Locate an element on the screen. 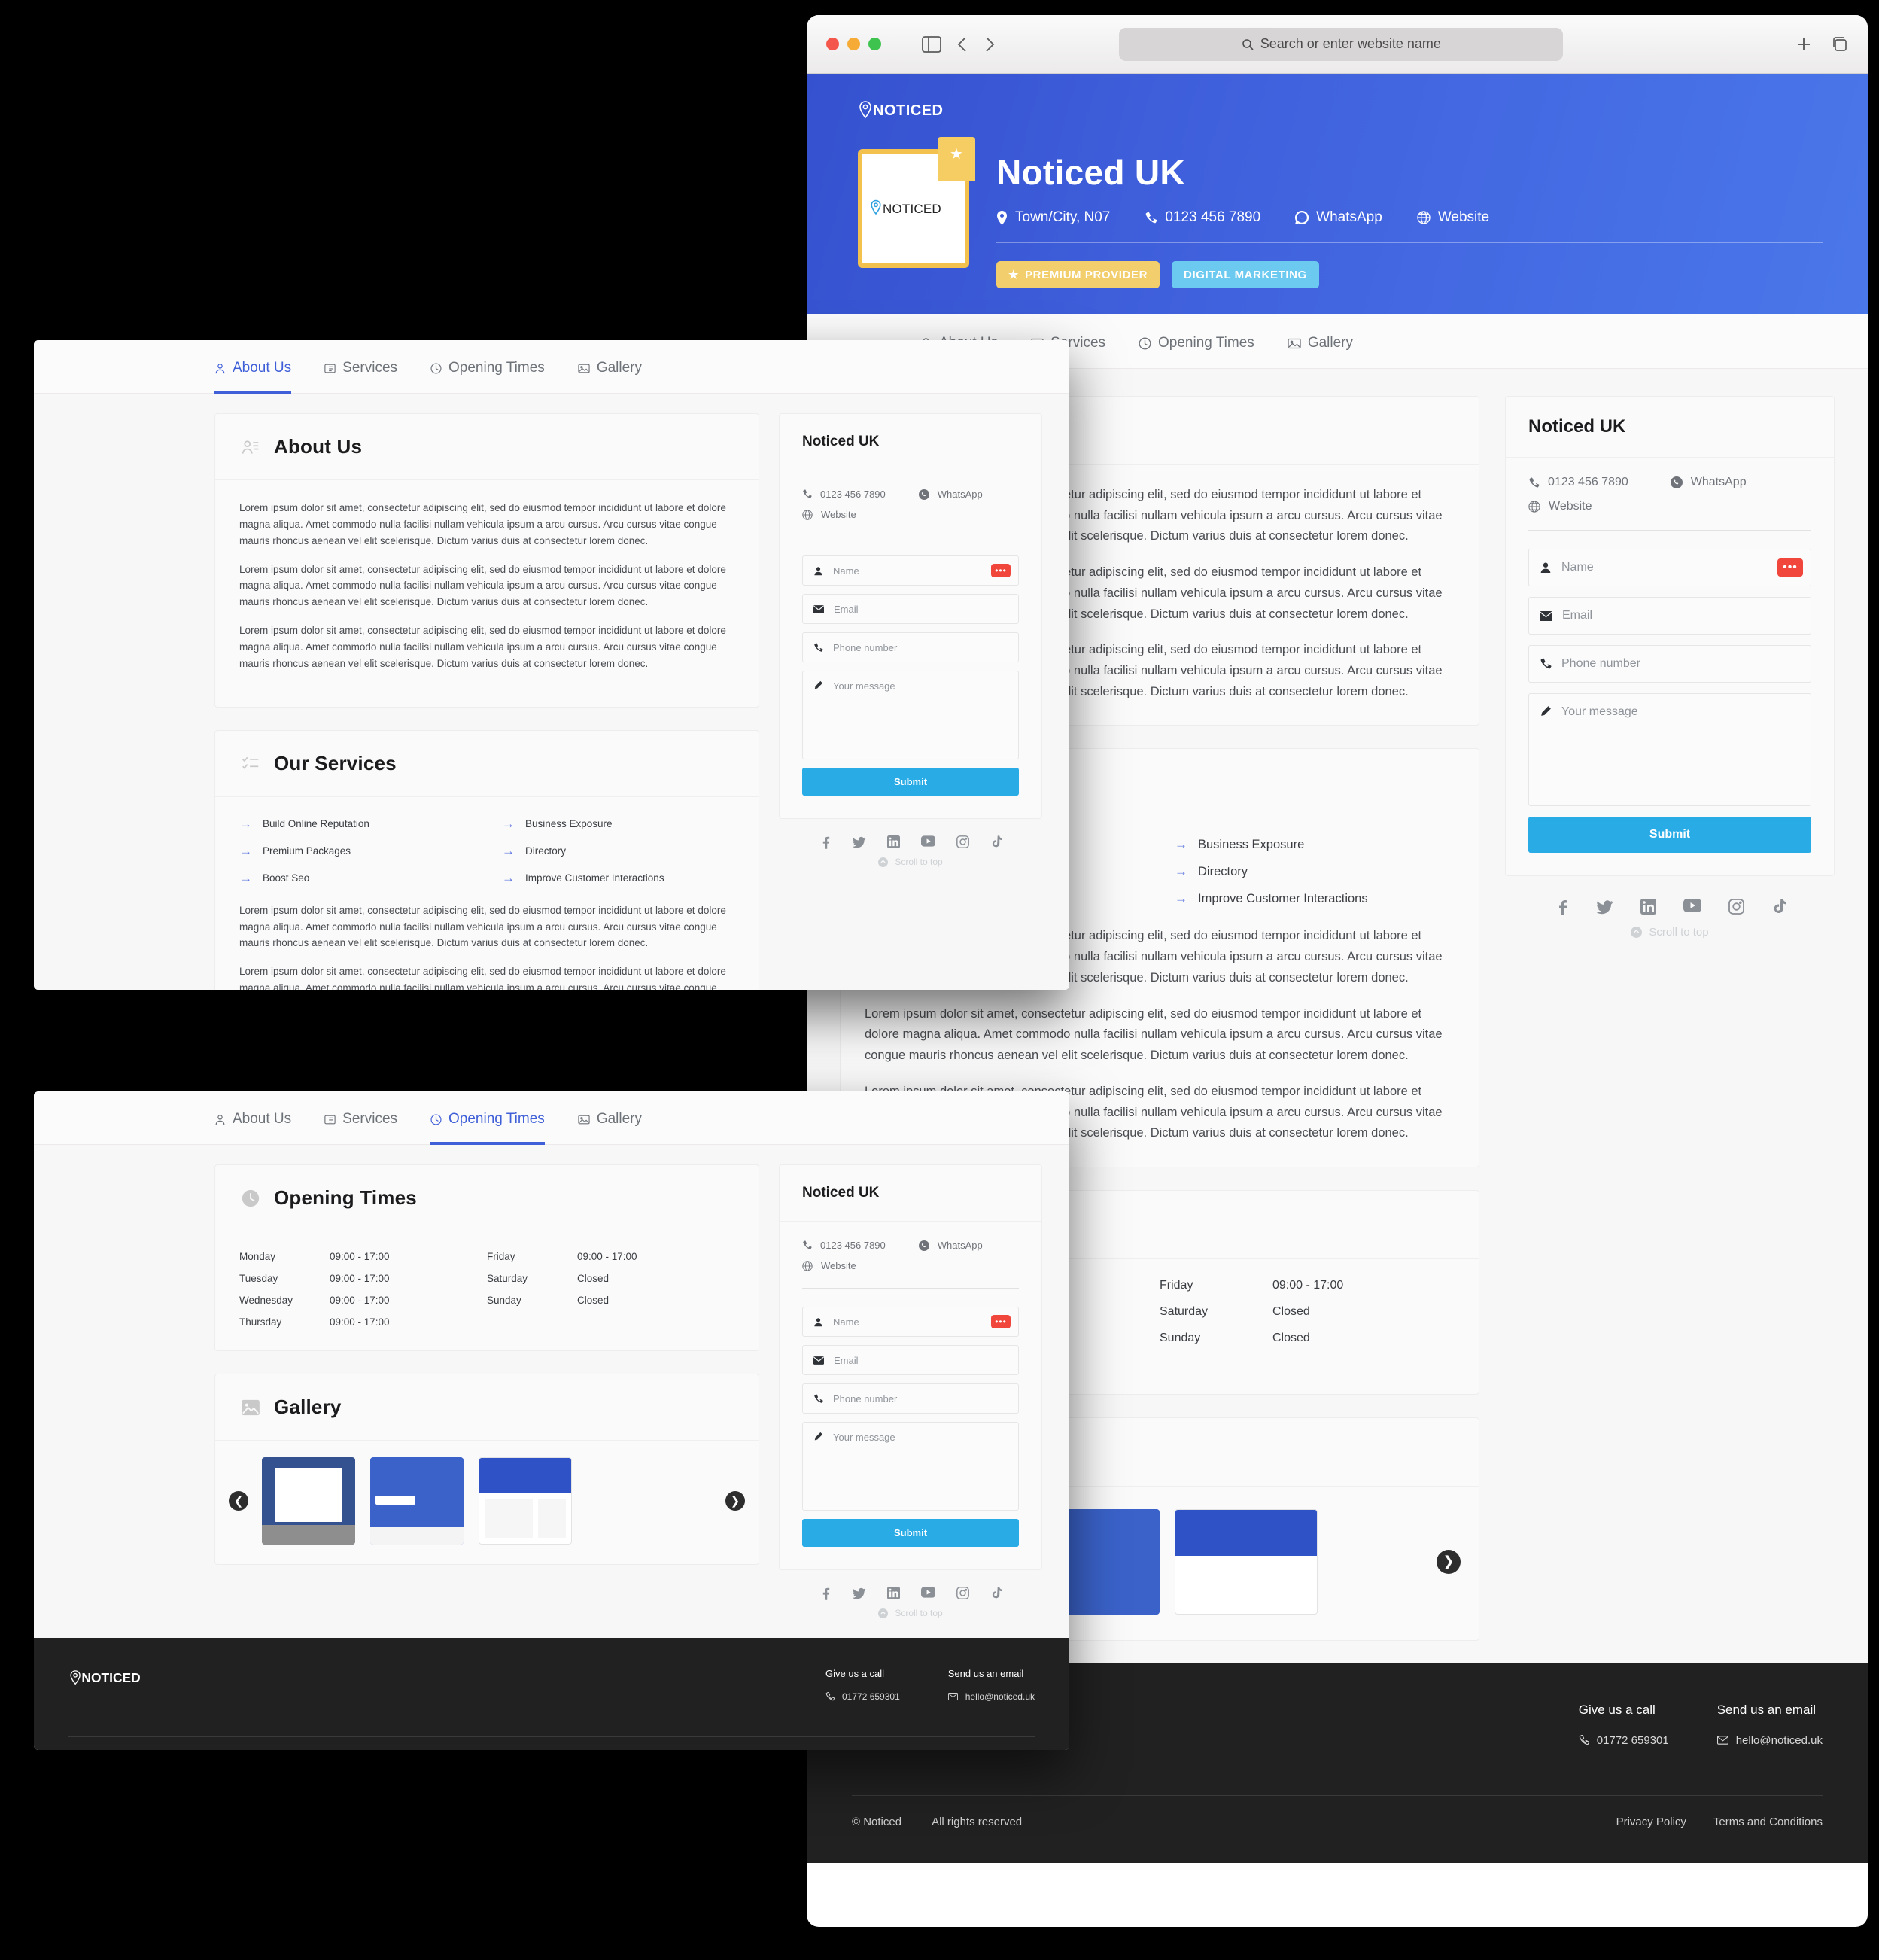  service-item: → Directory is located at coordinates (1211, 871).